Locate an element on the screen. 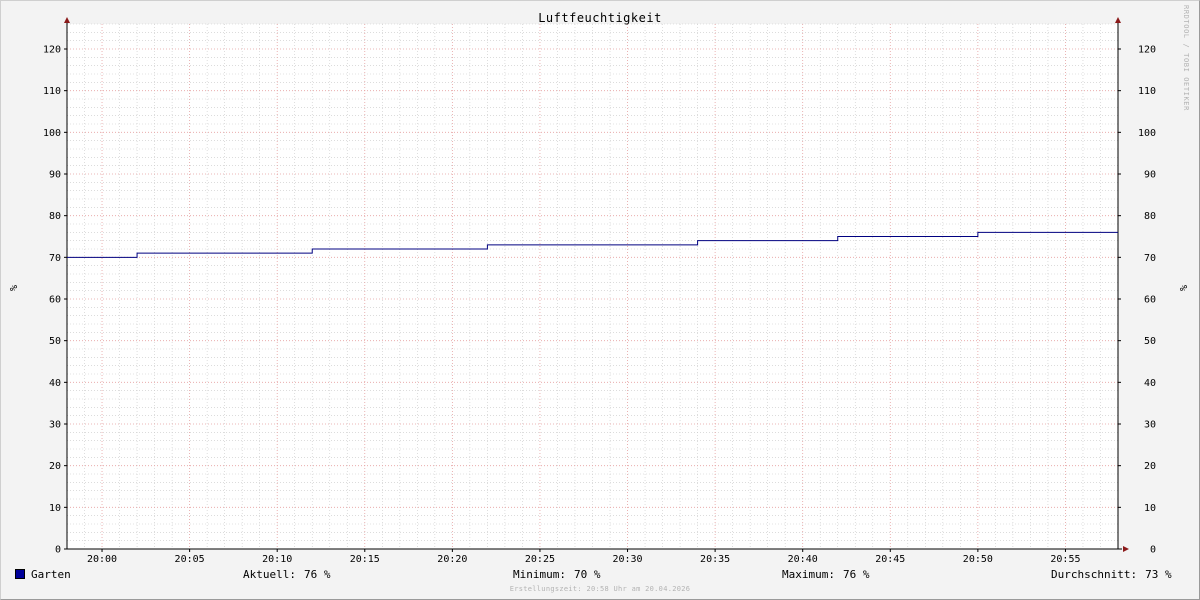 The image size is (1200, 600). y-axis-label-left: % is located at coordinates (12, 288).